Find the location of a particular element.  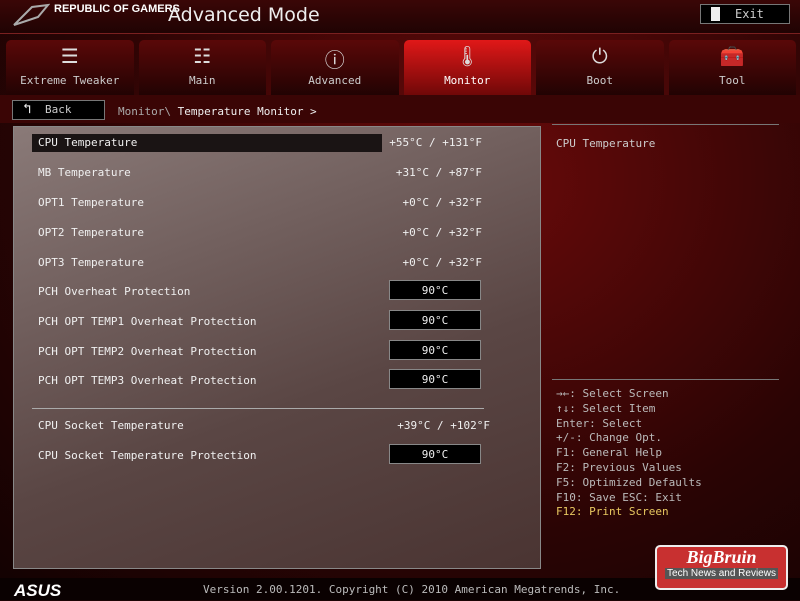

thermometer-icon: 🌡 is located at coordinates (467, 56).